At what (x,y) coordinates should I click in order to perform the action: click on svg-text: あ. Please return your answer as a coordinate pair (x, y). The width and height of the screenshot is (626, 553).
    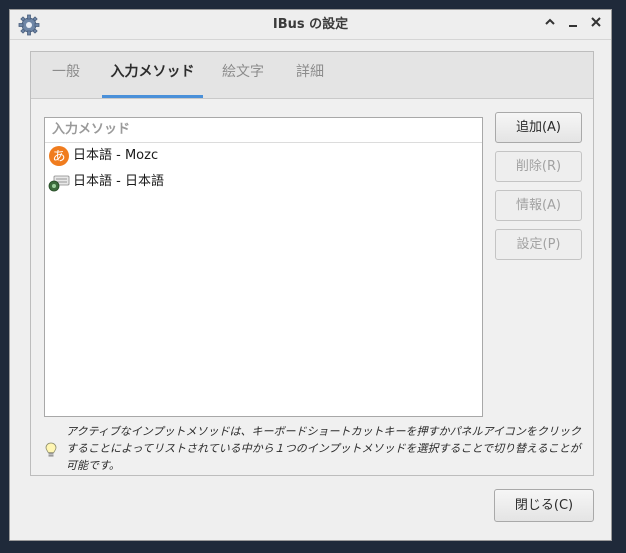
    Looking at the image, I should click on (58, 157).